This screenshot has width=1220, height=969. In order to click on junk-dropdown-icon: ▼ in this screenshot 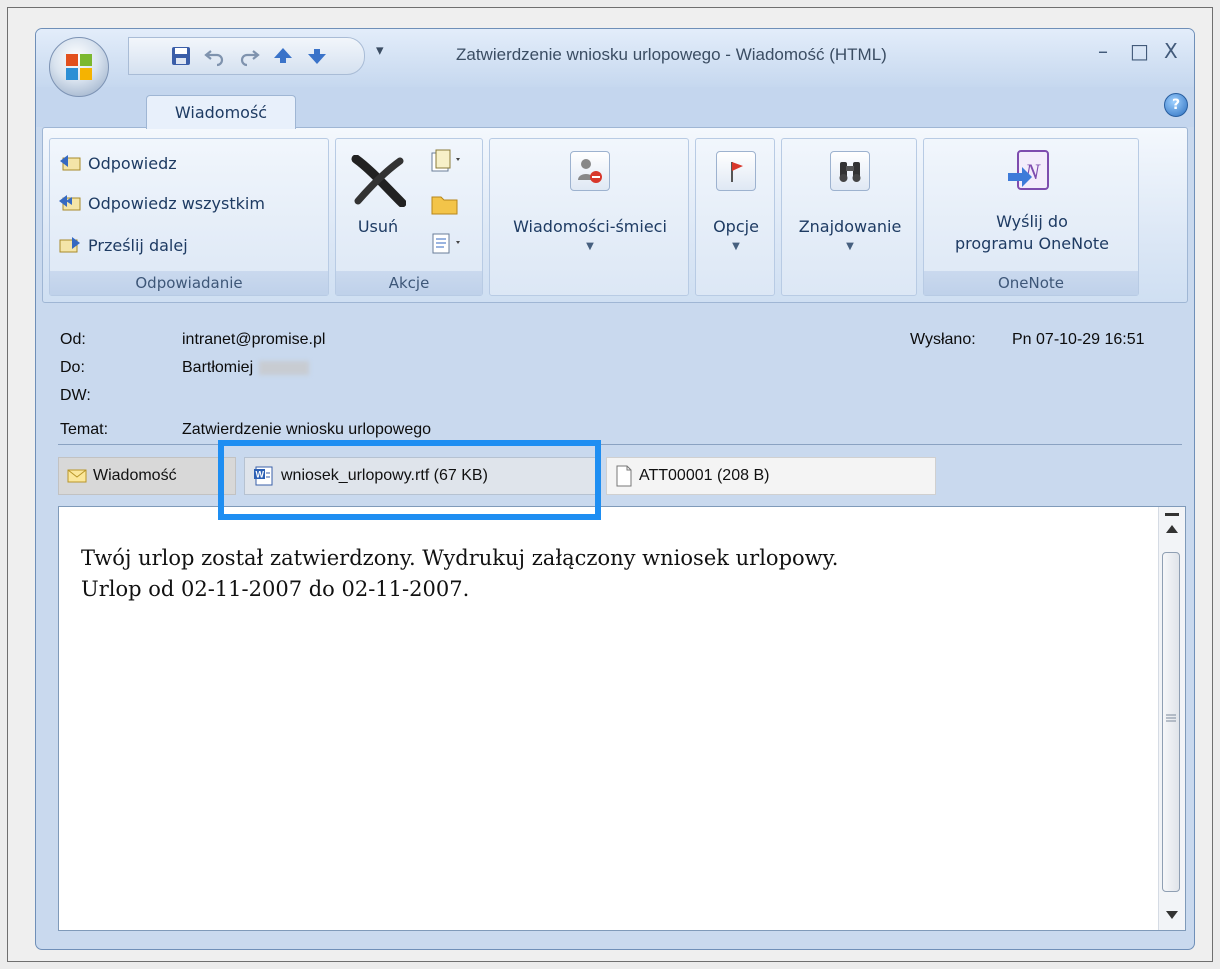, I will do `click(590, 246)`.